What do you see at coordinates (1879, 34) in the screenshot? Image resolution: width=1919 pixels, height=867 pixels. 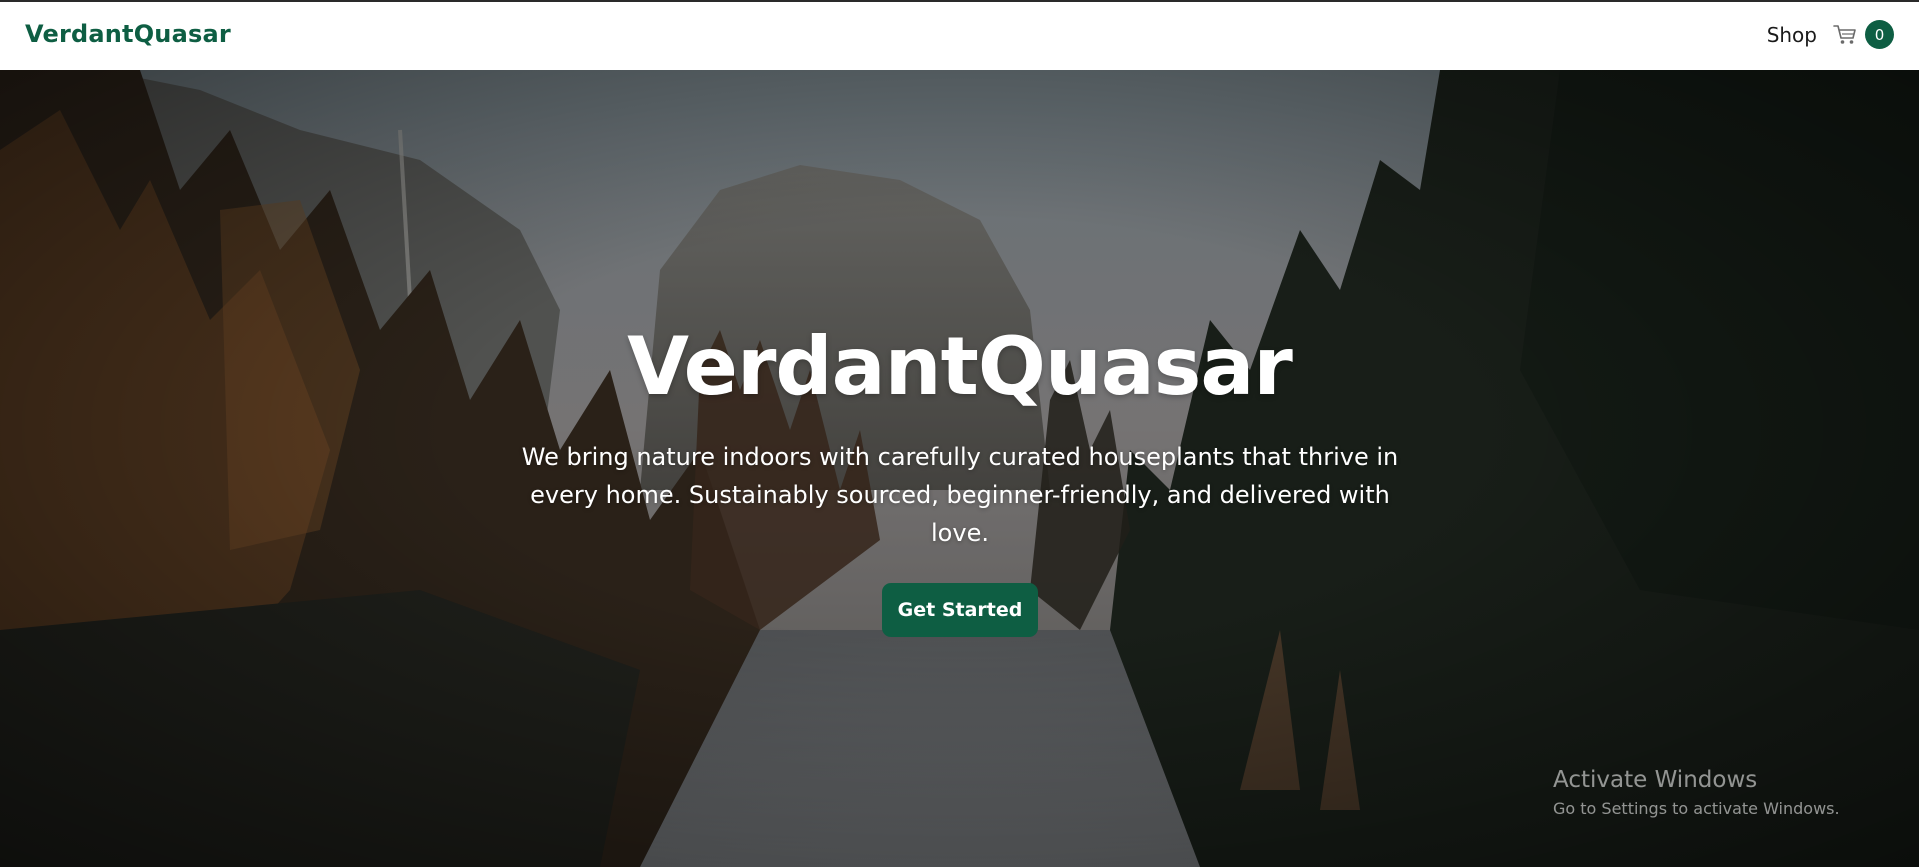 I see `cart-count-badge: 0` at bounding box center [1879, 34].